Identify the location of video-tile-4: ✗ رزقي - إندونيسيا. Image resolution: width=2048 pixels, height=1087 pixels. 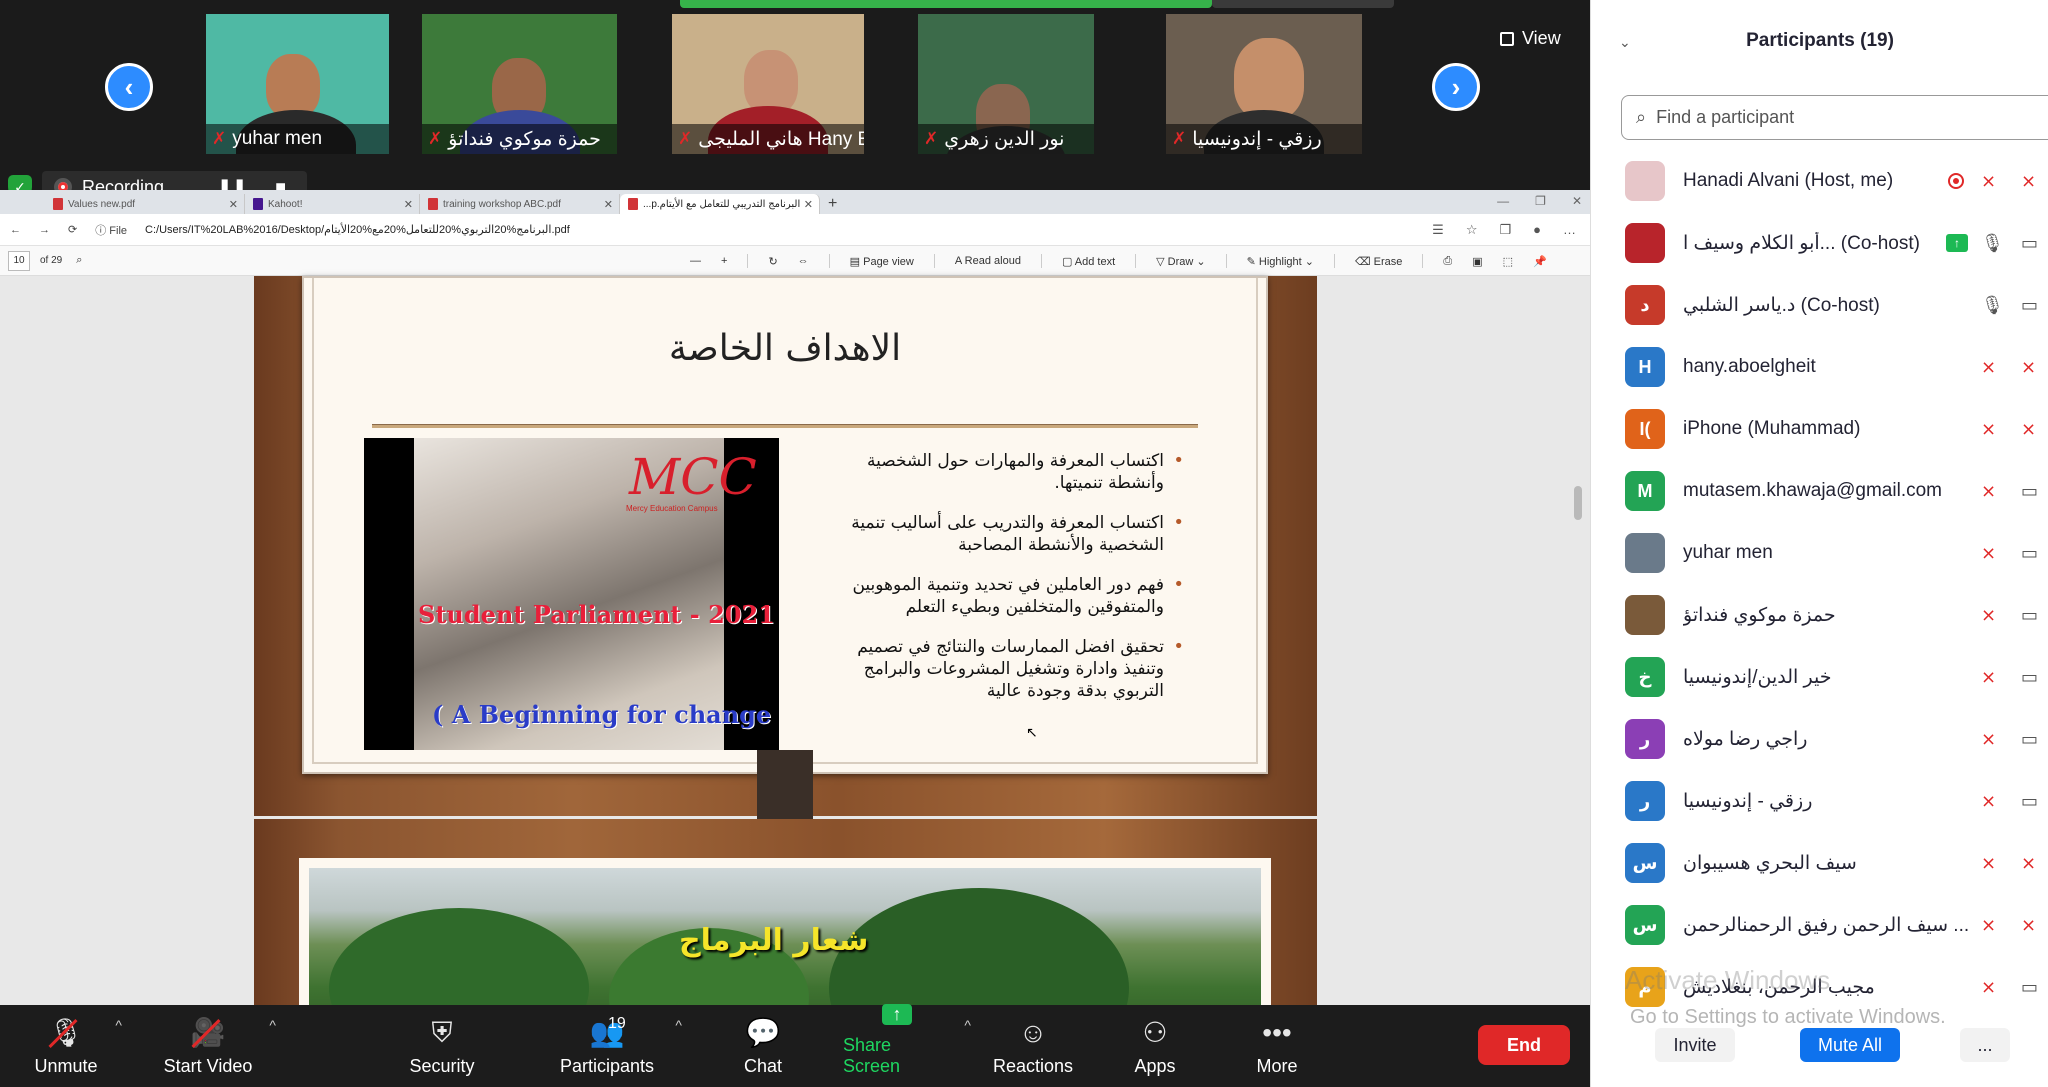
(1264, 84).